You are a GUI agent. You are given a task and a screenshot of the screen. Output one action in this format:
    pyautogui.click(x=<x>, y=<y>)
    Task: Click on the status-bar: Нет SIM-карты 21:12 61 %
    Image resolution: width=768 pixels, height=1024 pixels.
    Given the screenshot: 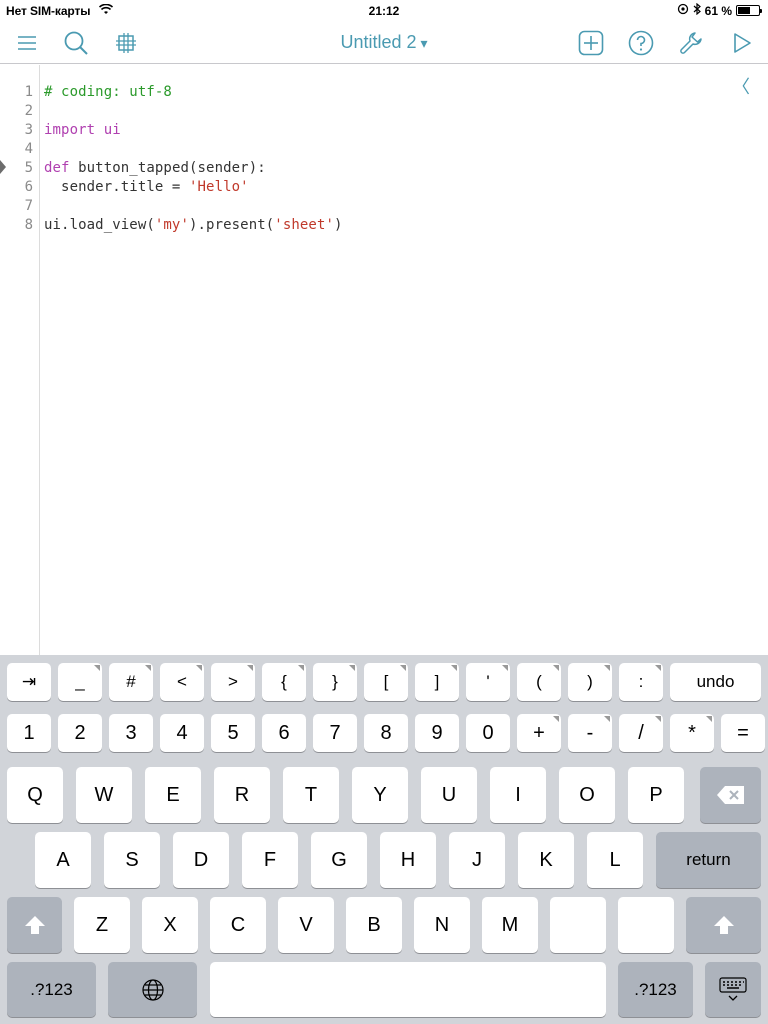 What is the action you would take?
    pyautogui.click(x=384, y=11)
    